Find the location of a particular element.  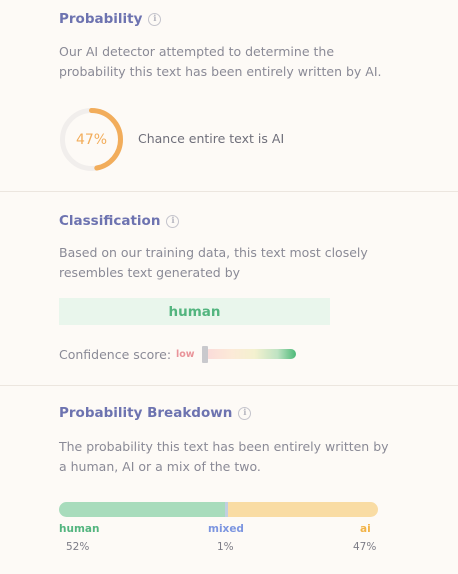

confidence-level: low is located at coordinates (185, 354).